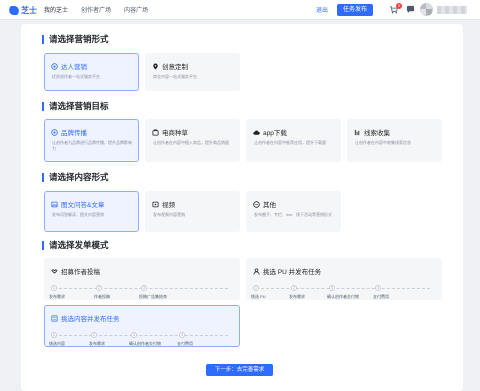 The image size is (480, 391). What do you see at coordinates (136, 9) in the screenshot?
I see `nav-content-square: 内容广场` at bounding box center [136, 9].